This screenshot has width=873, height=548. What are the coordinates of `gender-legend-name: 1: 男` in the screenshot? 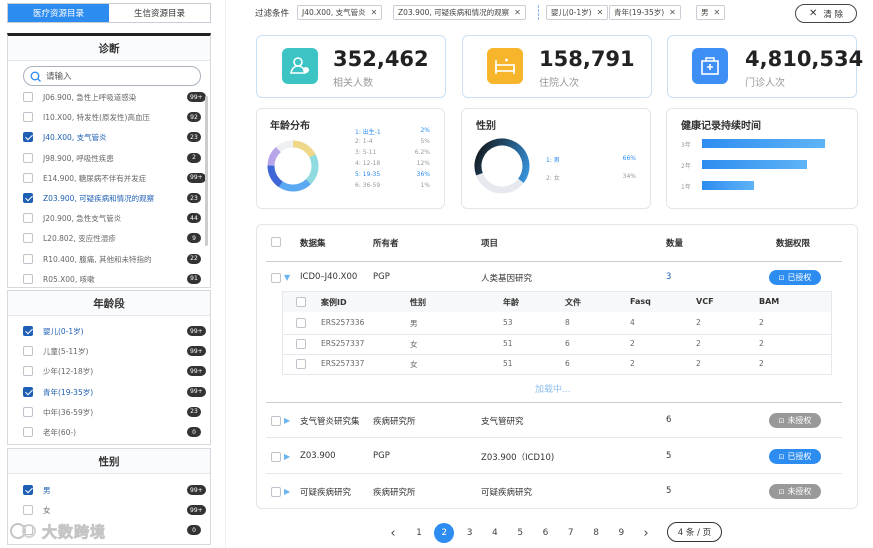 It's located at (553, 160).